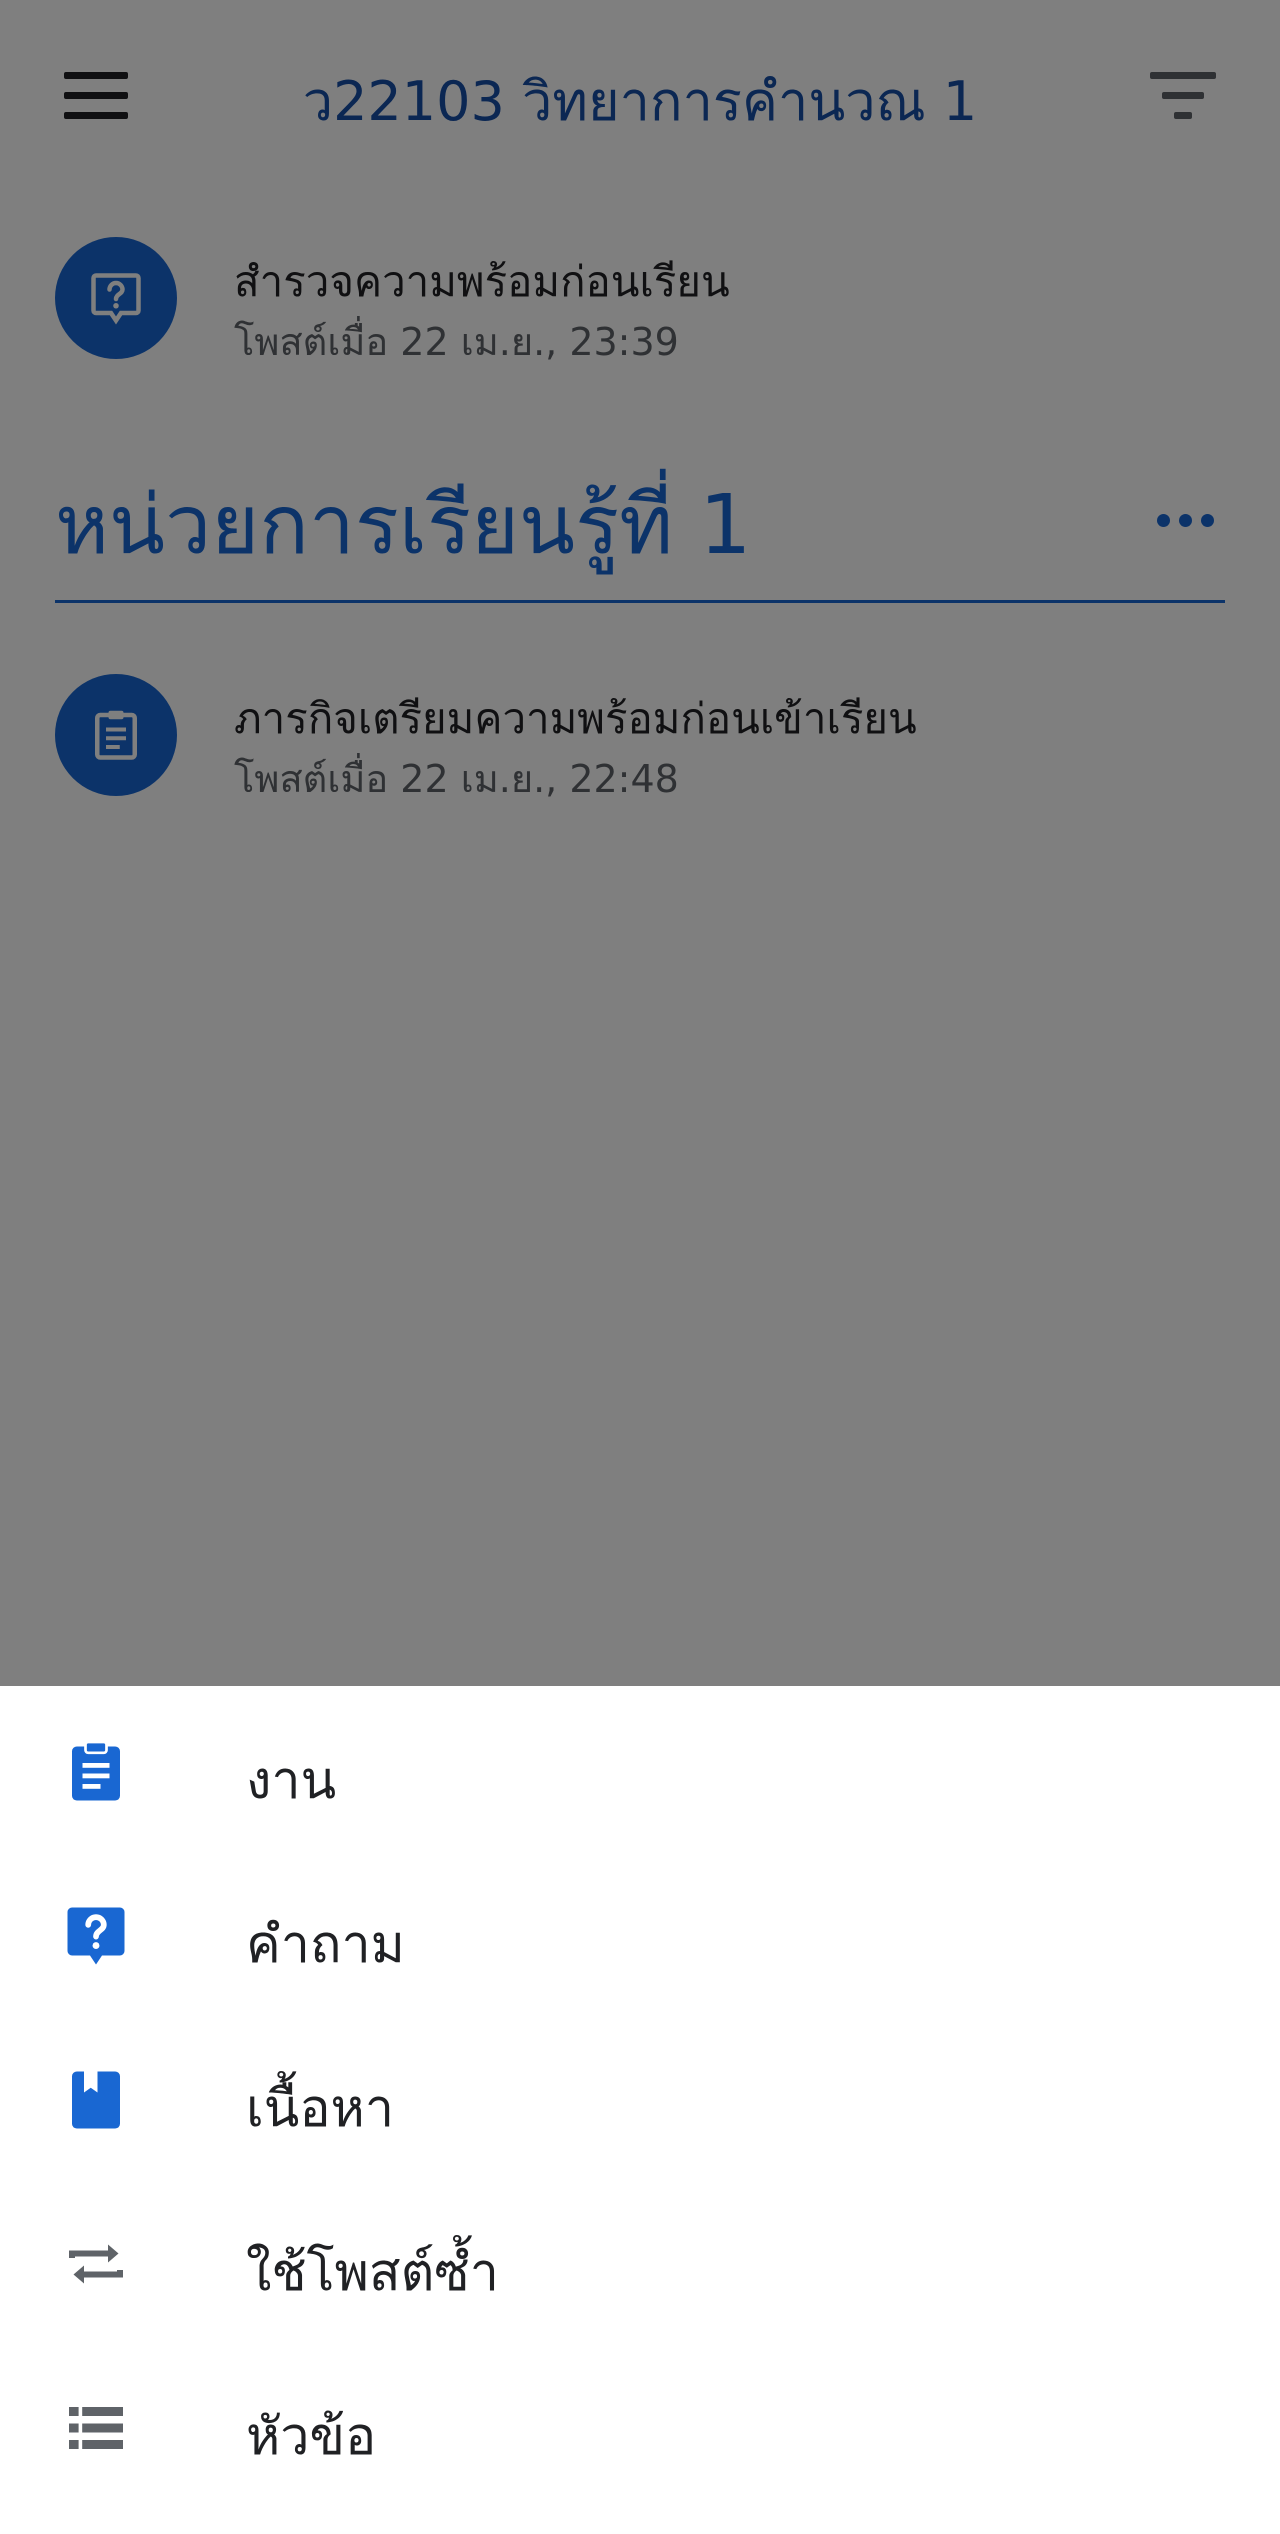 The width and height of the screenshot is (1280, 2534). What do you see at coordinates (96, 1936) in the screenshot?
I see `question-icon` at bounding box center [96, 1936].